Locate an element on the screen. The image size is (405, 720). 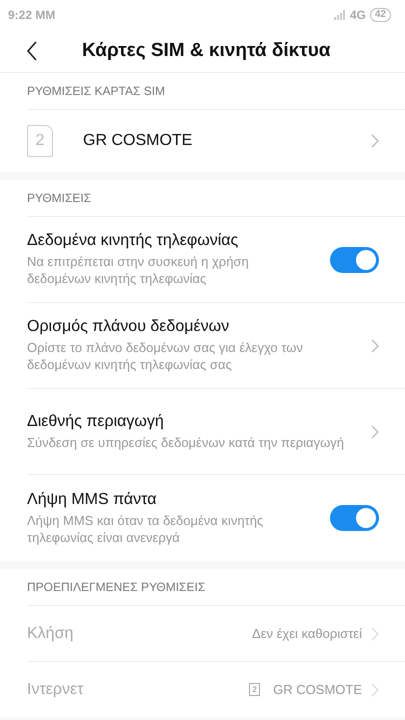
setting-label: Λήψη MMS πάντα is located at coordinates (92, 499).